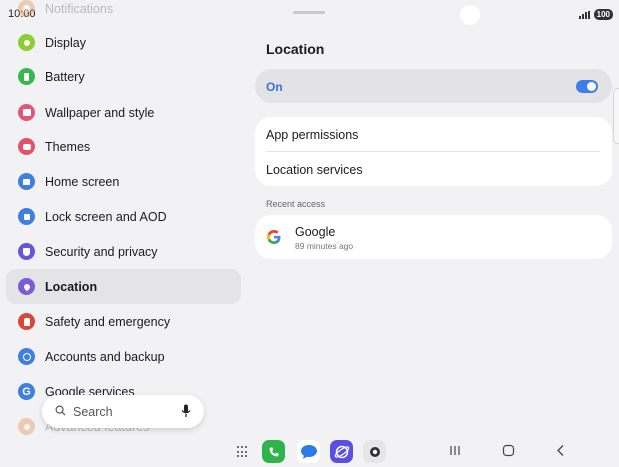 The height and width of the screenshot is (467, 619). I want to click on settings-item-themes: Themes, so click(123, 146).